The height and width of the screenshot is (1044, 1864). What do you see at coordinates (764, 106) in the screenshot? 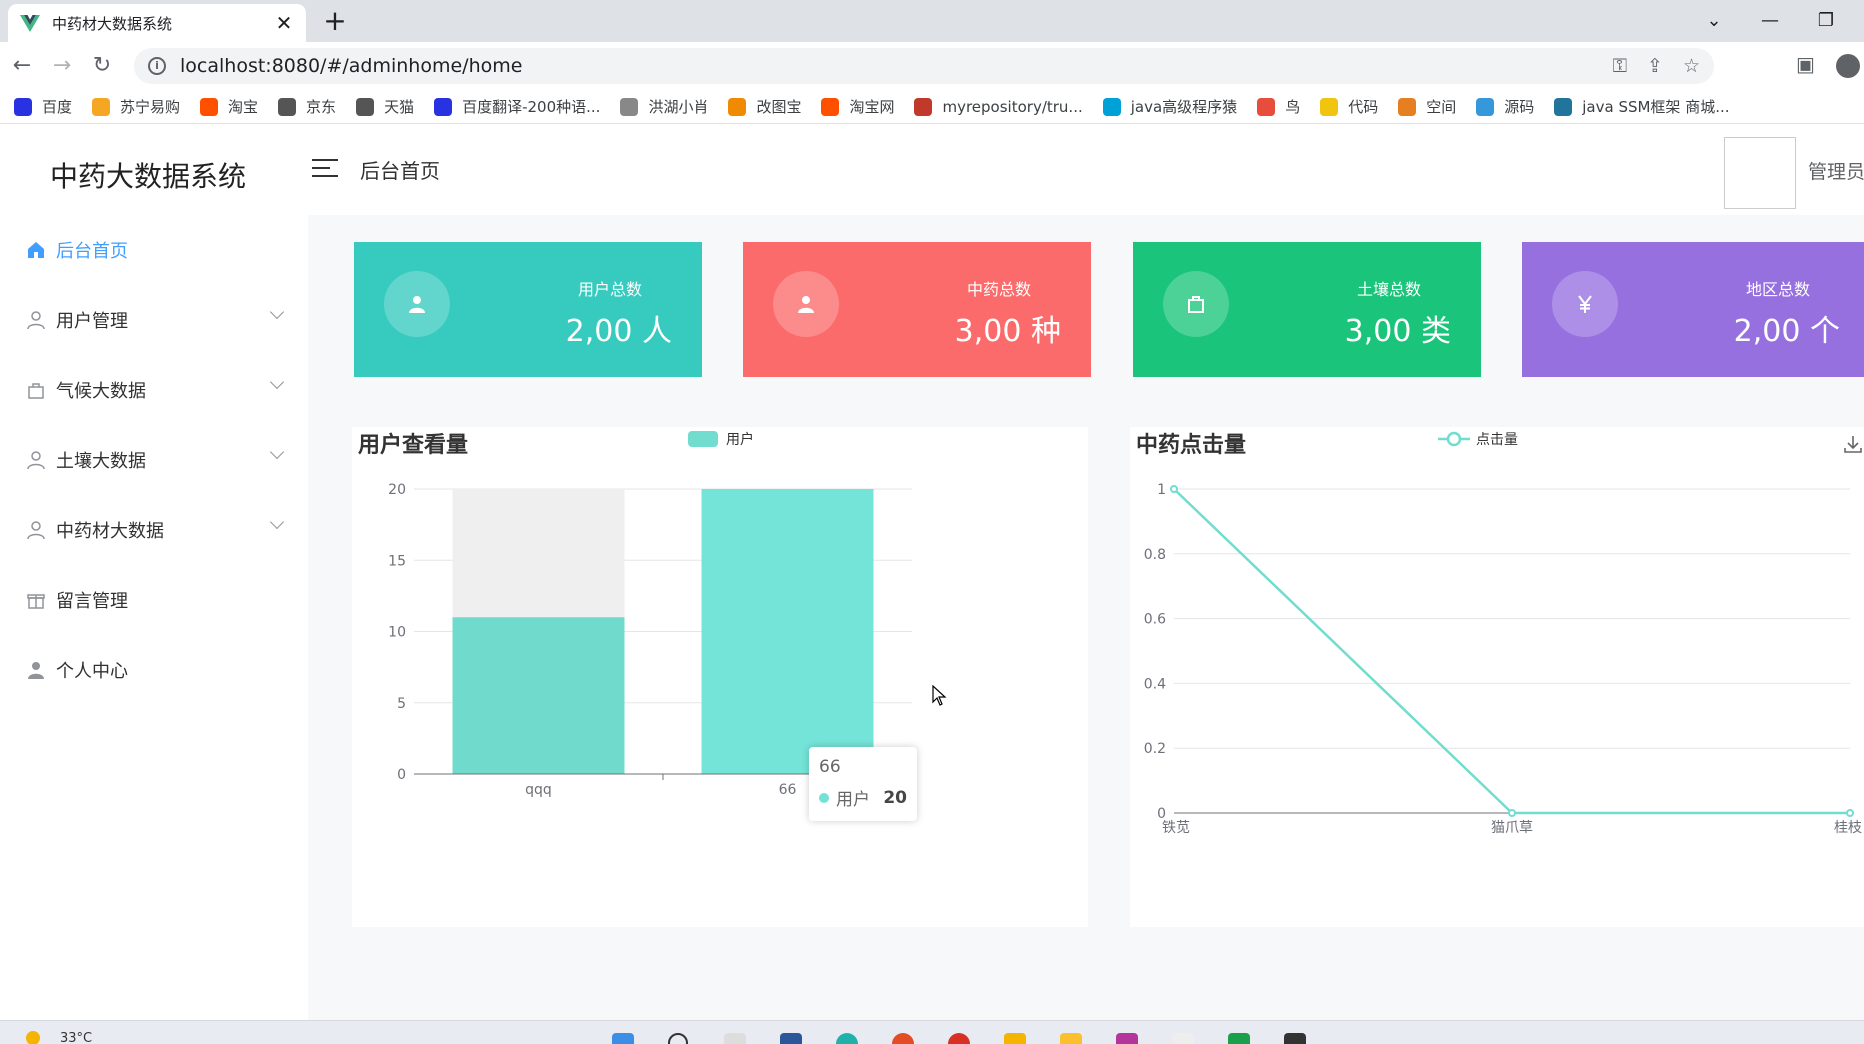
I see `bookmark-item: 改图宝` at bounding box center [764, 106].